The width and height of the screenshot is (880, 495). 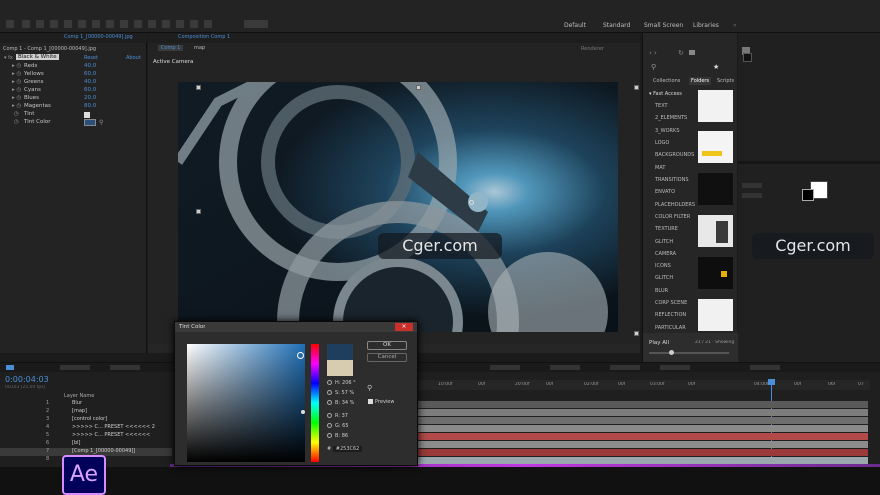 What do you see at coordinates (180, 24) in the screenshot?
I see `eraser-tool-icon` at bounding box center [180, 24].